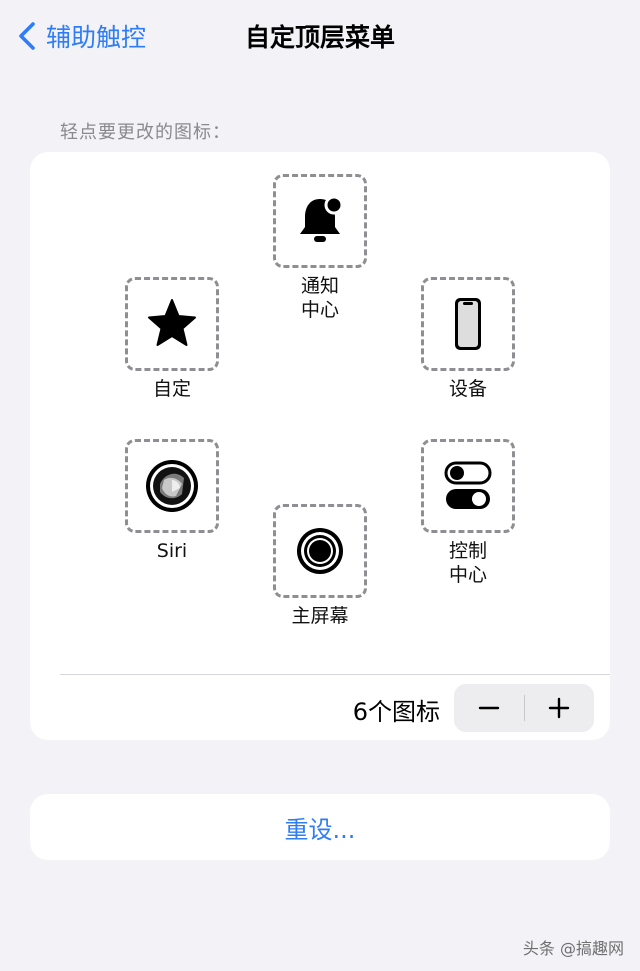 The image size is (640, 971). Describe the element at coordinates (573, 948) in the screenshot. I see `watermark: 头条 @搞趣网` at that location.